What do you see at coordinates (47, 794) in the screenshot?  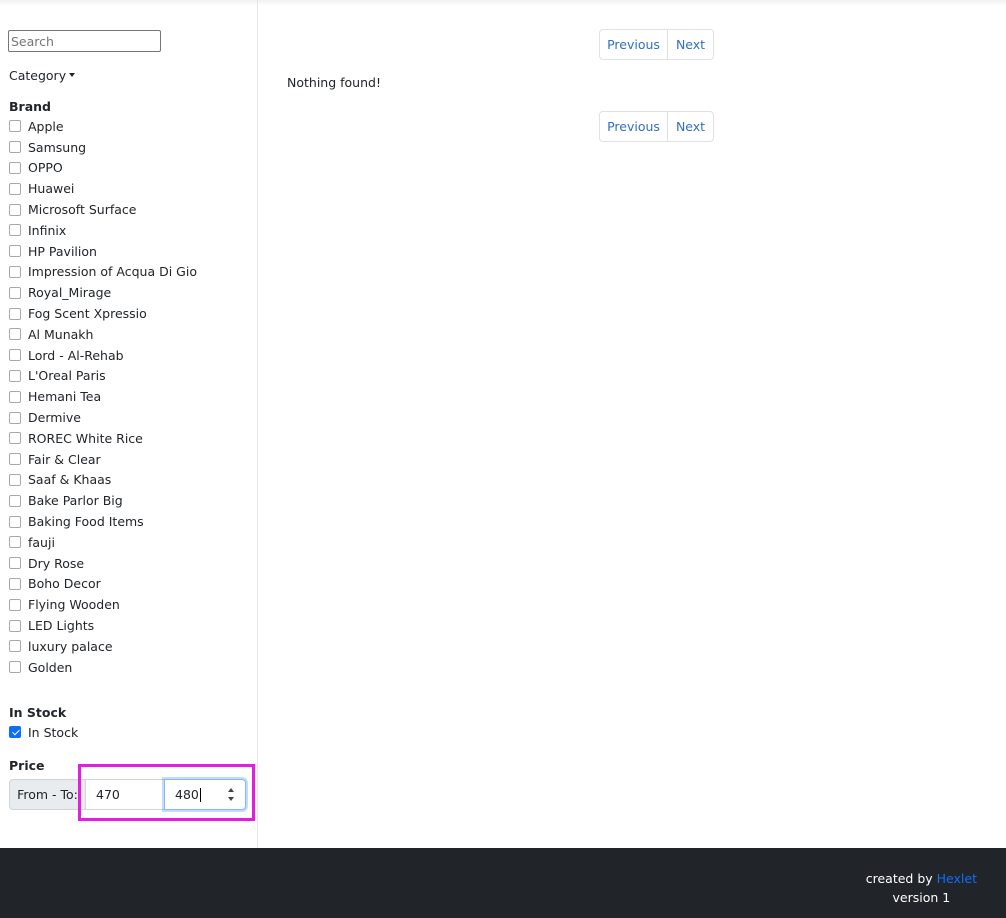 I see `price-range-prefix: From - To:` at bounding box center [47, 794].